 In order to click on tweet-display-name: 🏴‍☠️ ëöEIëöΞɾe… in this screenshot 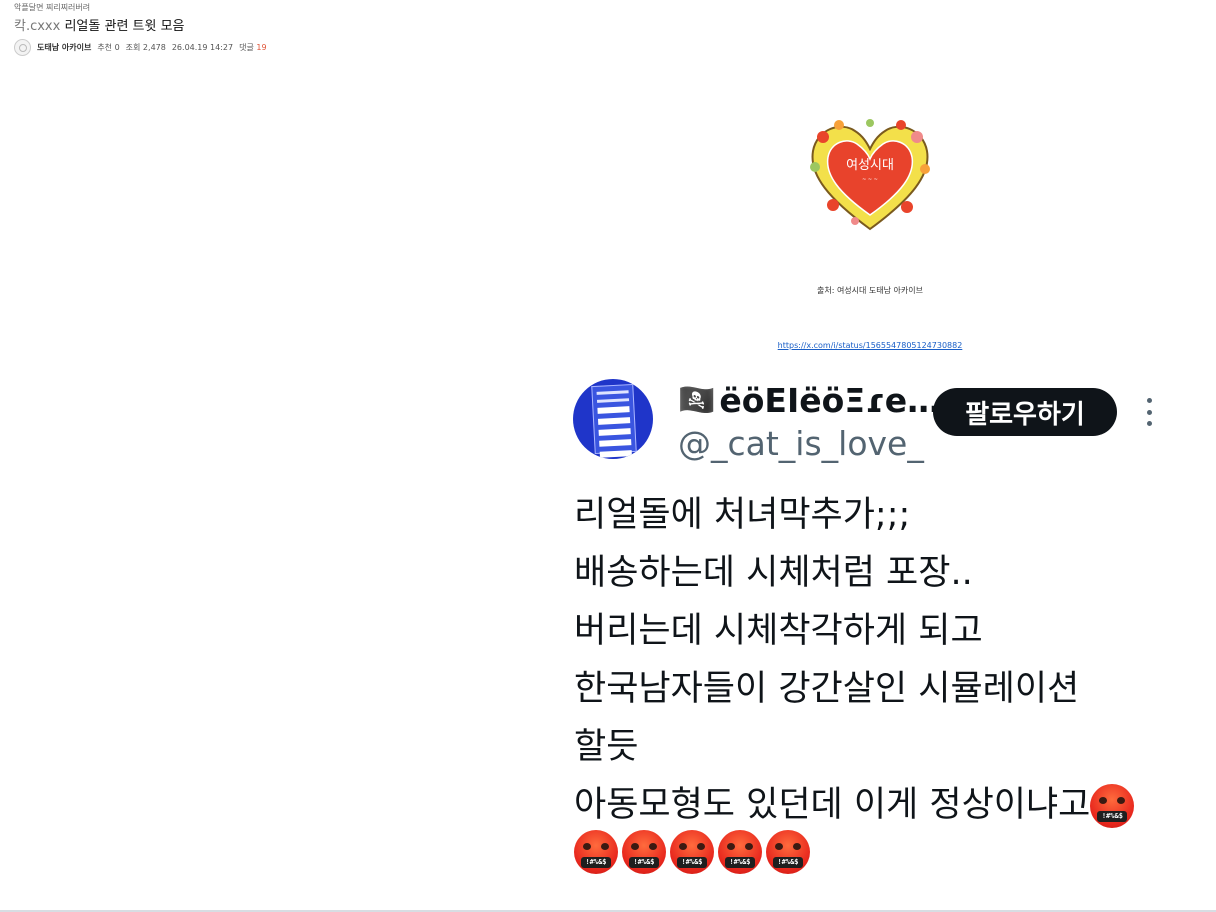, I will do `click(809, 400)`.